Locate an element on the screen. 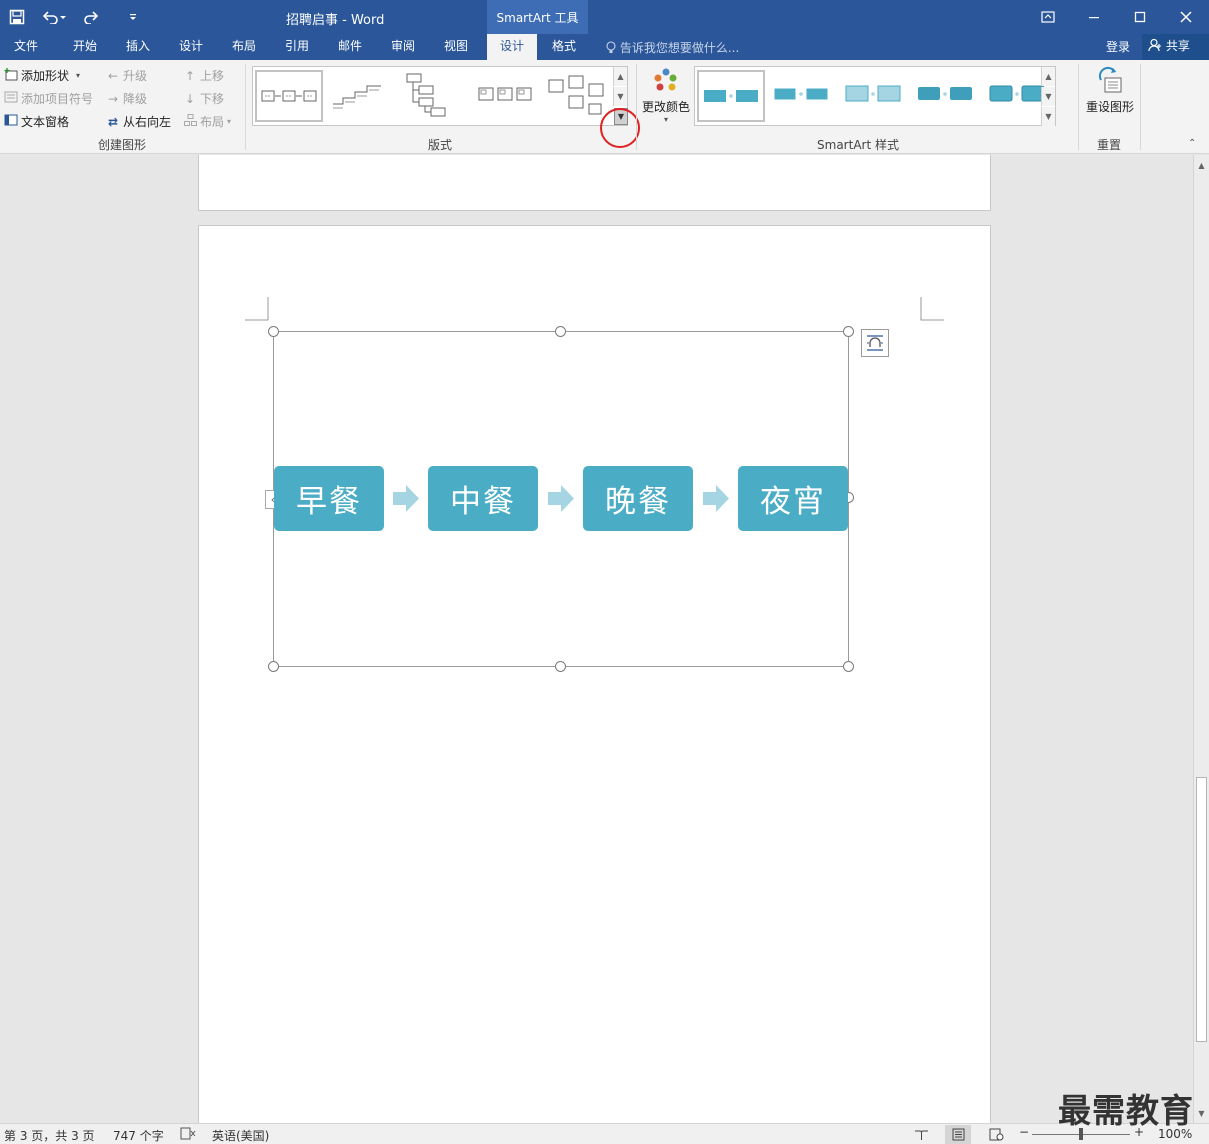  text-pane-button: 文本窗格 is located at coordinates (36, 121).